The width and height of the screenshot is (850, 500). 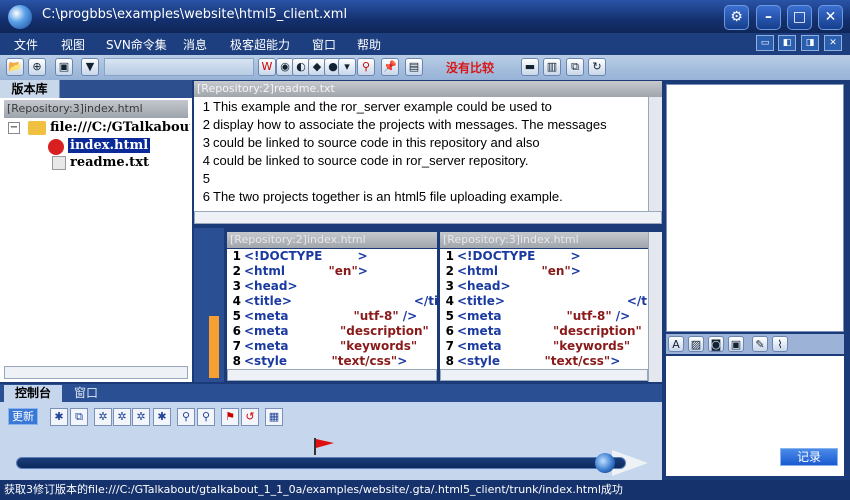 I want to click on menu-window: 窗口, so click(x=324, y=44).